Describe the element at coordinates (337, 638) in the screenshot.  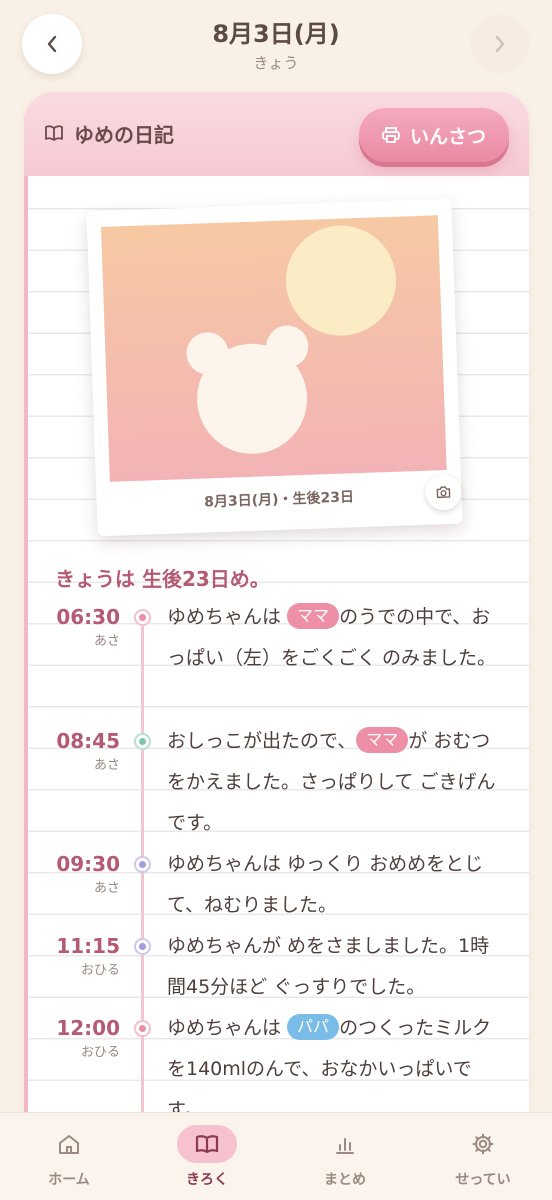
I see `entry-text: ゆめちゃんは ママ のうでの中で、おっぱい（左）をごくごく のみました。` at that location.